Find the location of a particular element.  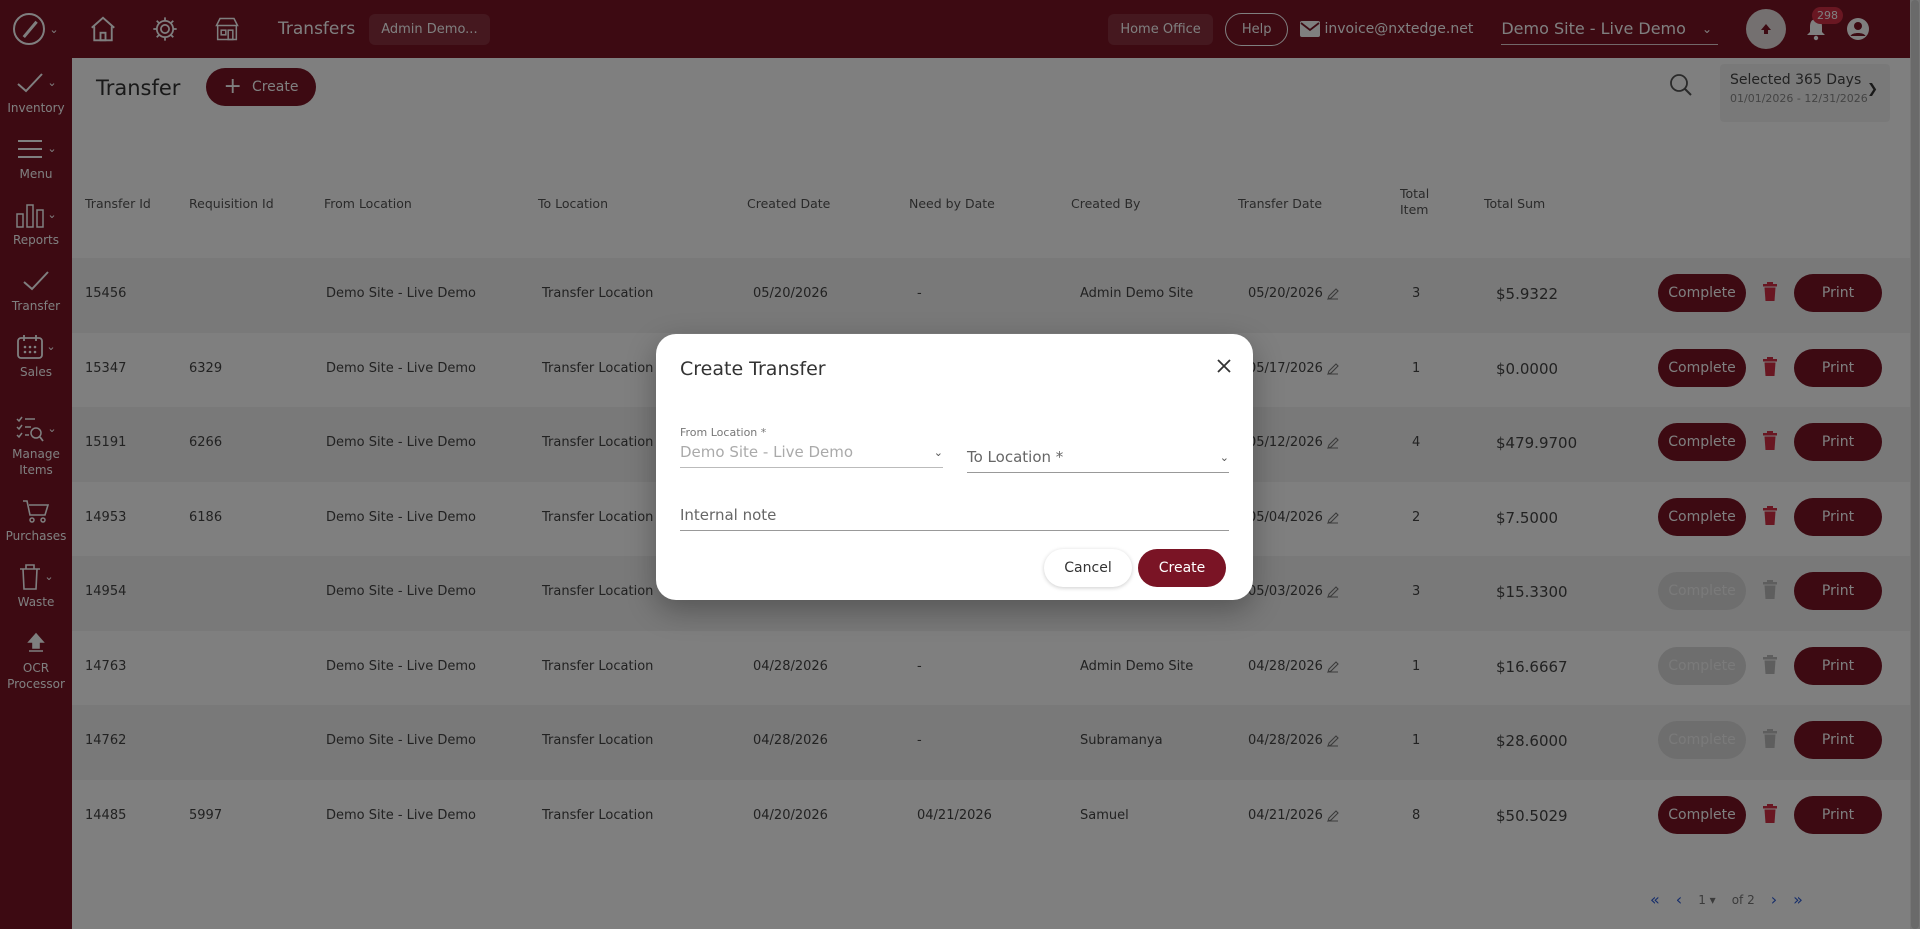

from-location-select: From Location * Demo Site - Live Demo ⌄ is located at coordinates (811, 447).